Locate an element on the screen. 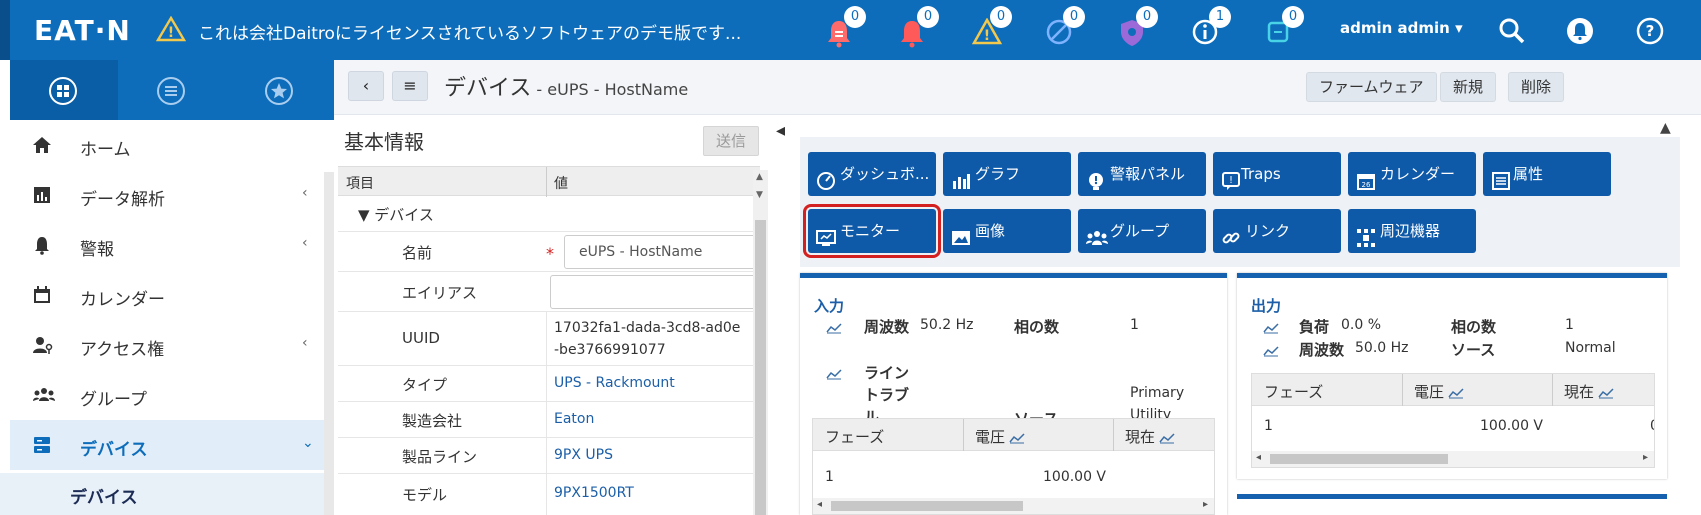 This screenshot has height=515, width=1701. tab-monitor: モニター is located at coordinates (872, 231).